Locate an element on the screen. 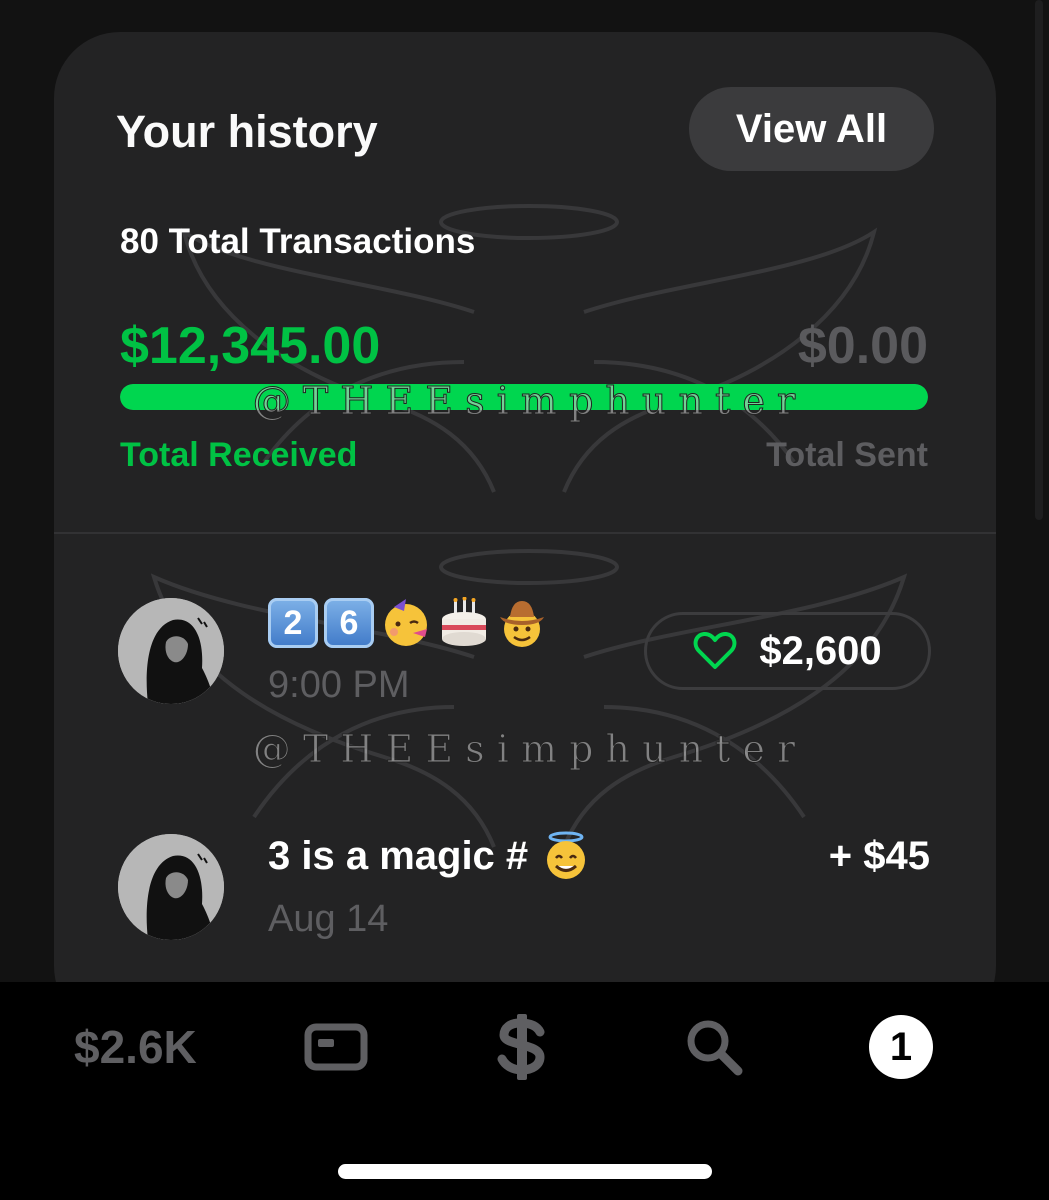 The width and height of the screenshot is (1049, 1200). tab-search is located at coordinates (714, 1047).